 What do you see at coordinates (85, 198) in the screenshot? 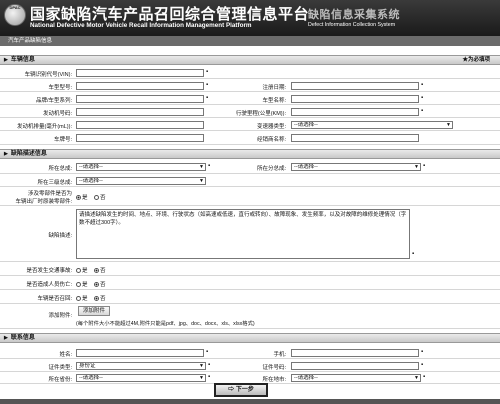
I see `yes-label: 是` at bounding box center [85, 198].